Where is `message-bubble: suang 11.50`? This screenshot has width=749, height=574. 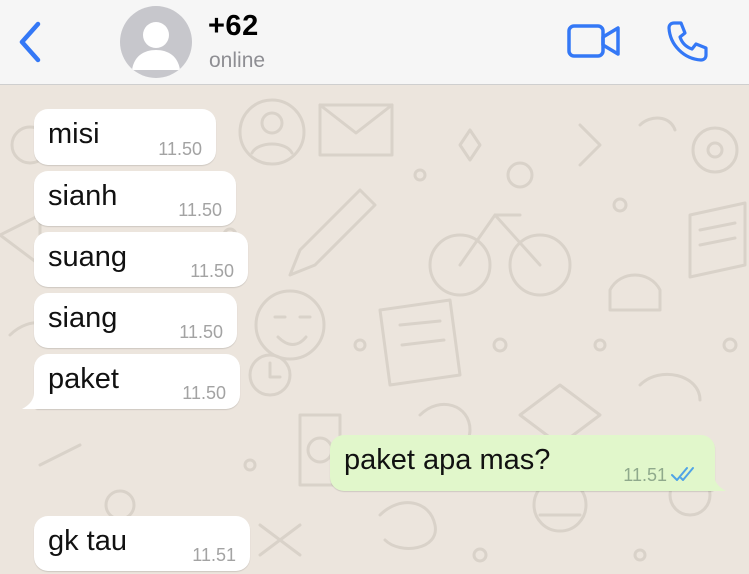
message-bubble: suang 11.50 is located at coordinates (141, 259).